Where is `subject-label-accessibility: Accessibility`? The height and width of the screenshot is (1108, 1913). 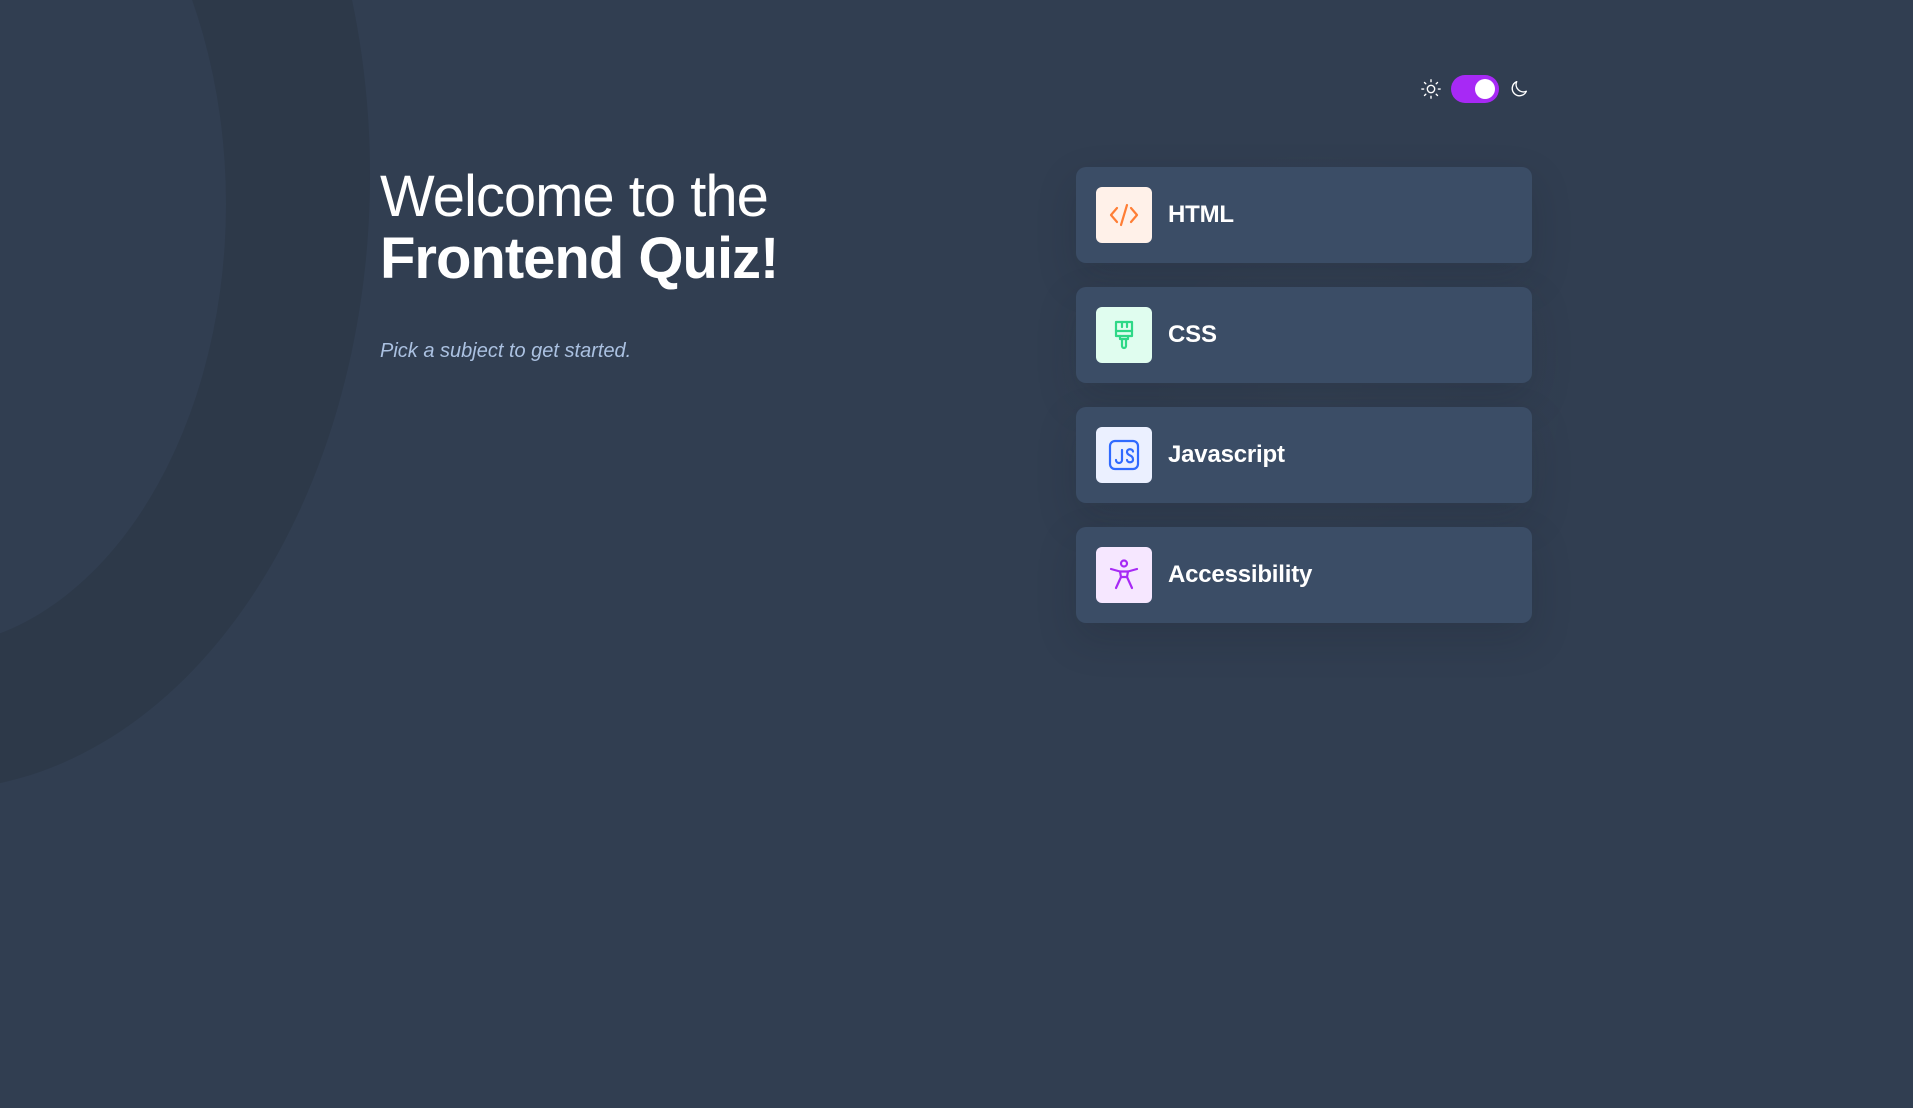 subject-label-accessibility: Accessibility is located at coordinates (1240, 574).